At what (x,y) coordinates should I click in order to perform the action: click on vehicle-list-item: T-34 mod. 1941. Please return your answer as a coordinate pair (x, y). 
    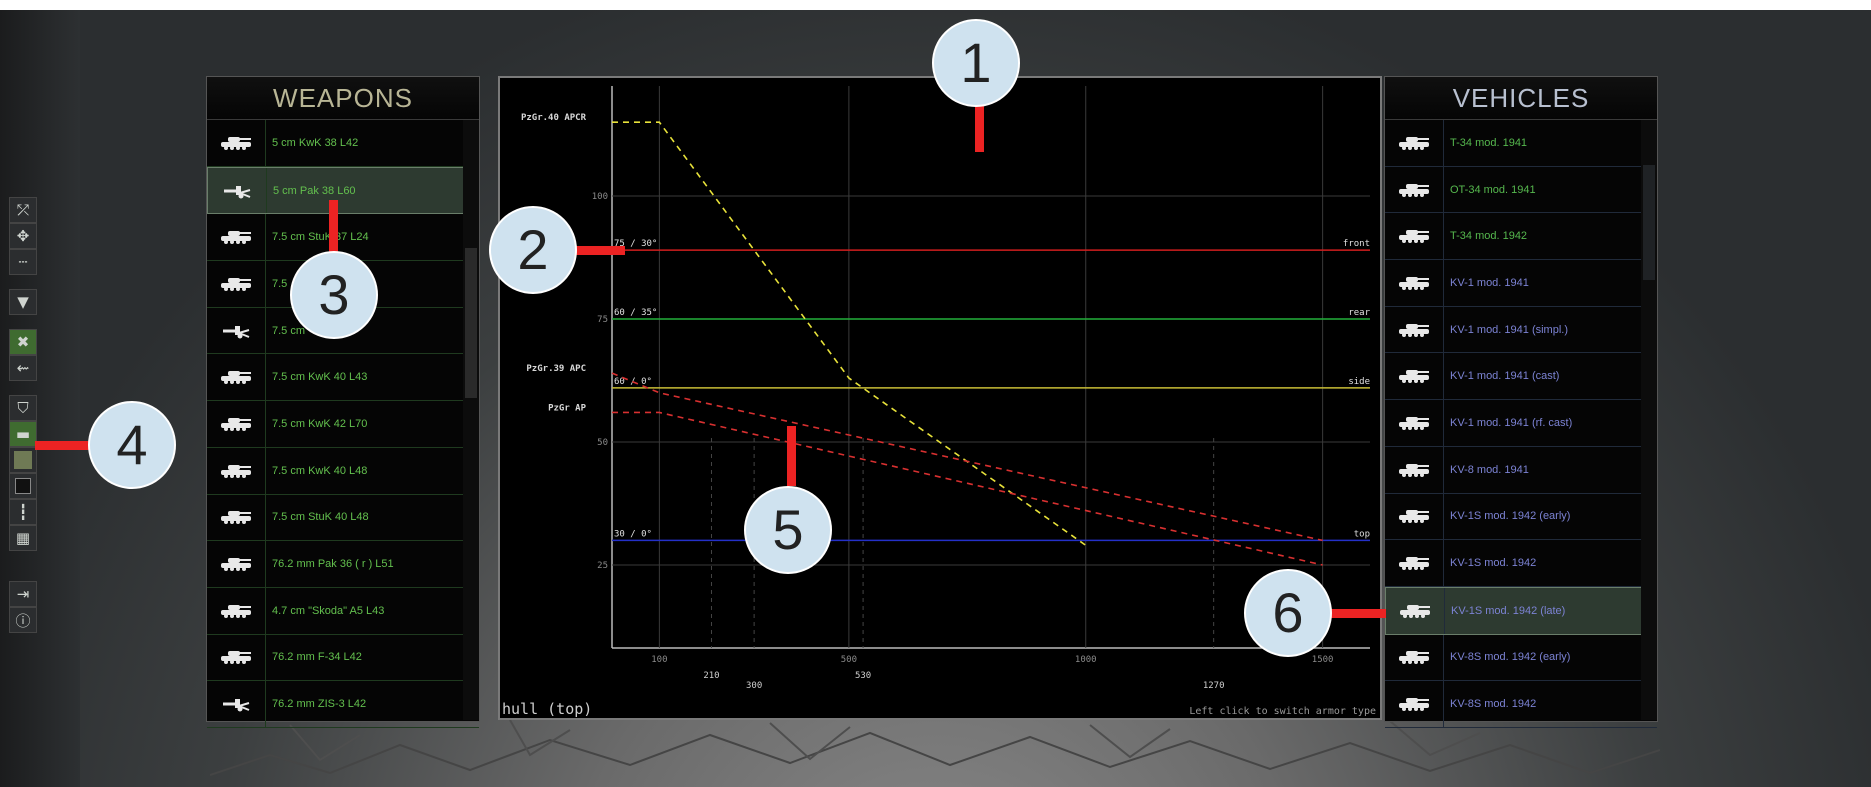
    Looking at the image, I should click on (1521, 143).